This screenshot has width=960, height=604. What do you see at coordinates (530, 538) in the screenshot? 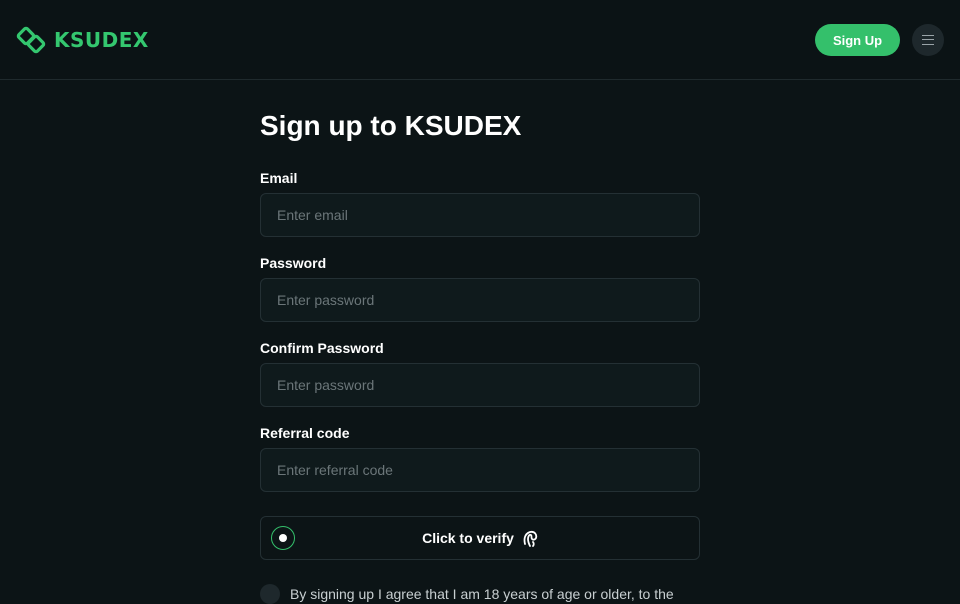
I see `fingerprint-icon` at bounding box center [530, 538].